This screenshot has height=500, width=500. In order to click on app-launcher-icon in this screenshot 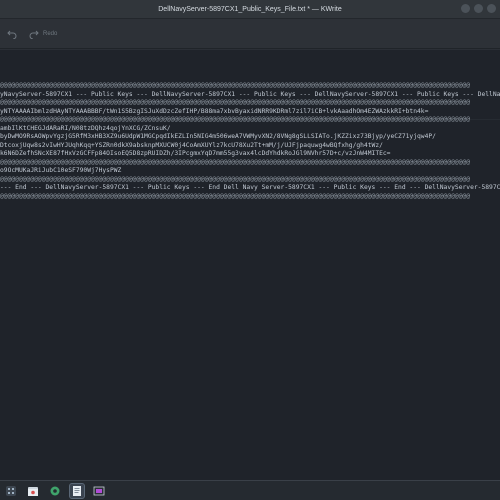, I will do `click(11, 491)`.